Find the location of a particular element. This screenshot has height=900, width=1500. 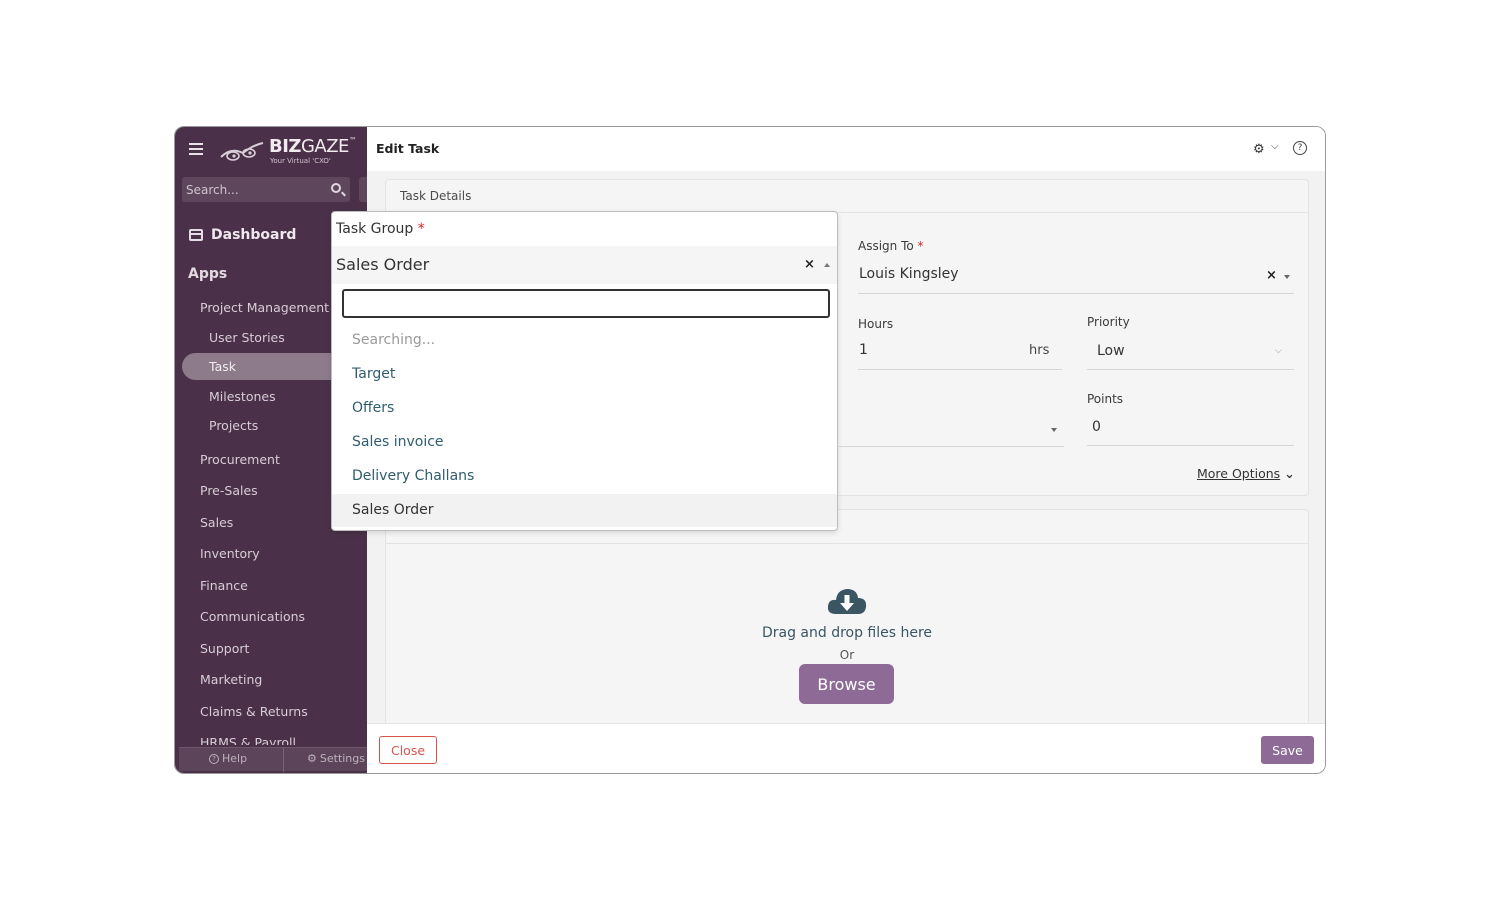

gear-icon: ⚙ is located at coordinates (1259, 149).